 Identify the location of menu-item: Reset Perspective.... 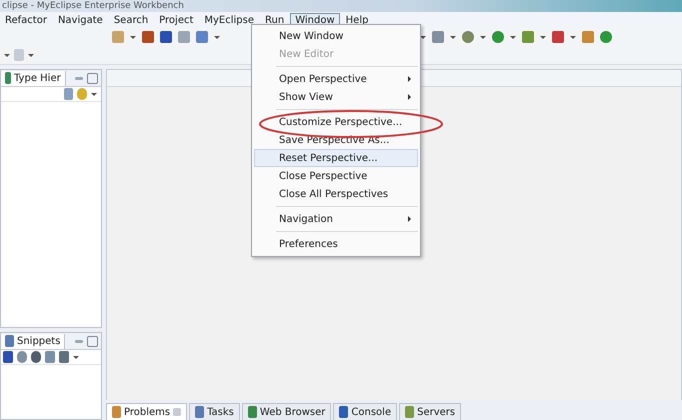
(336, 158).